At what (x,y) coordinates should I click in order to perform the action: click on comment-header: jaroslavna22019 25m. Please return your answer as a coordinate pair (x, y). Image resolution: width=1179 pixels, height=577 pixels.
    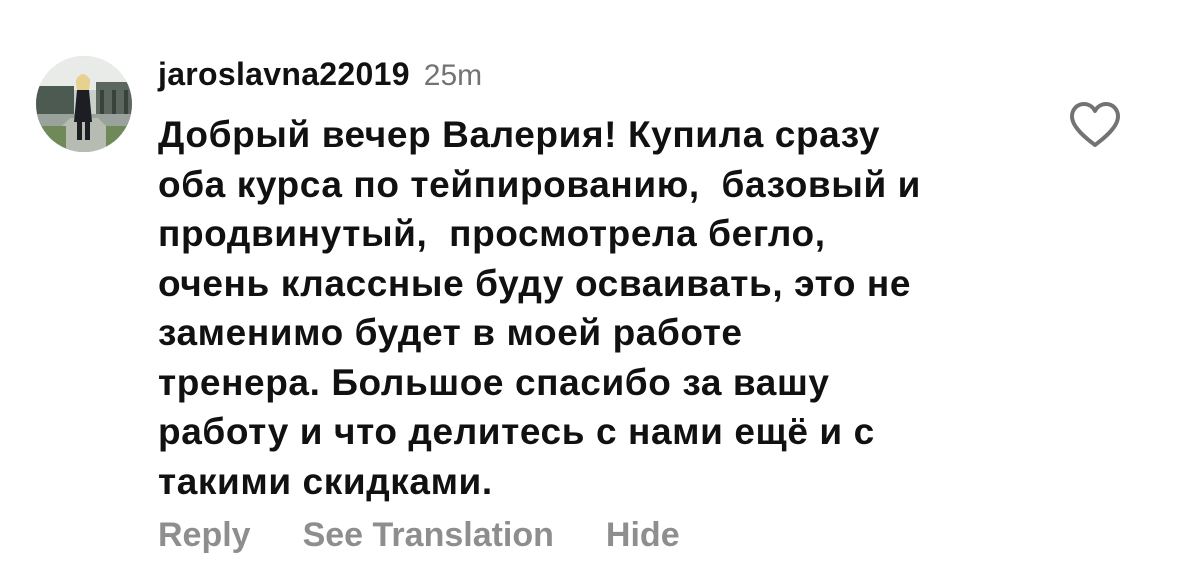
    Looking at the image, I should click on (320, 76).